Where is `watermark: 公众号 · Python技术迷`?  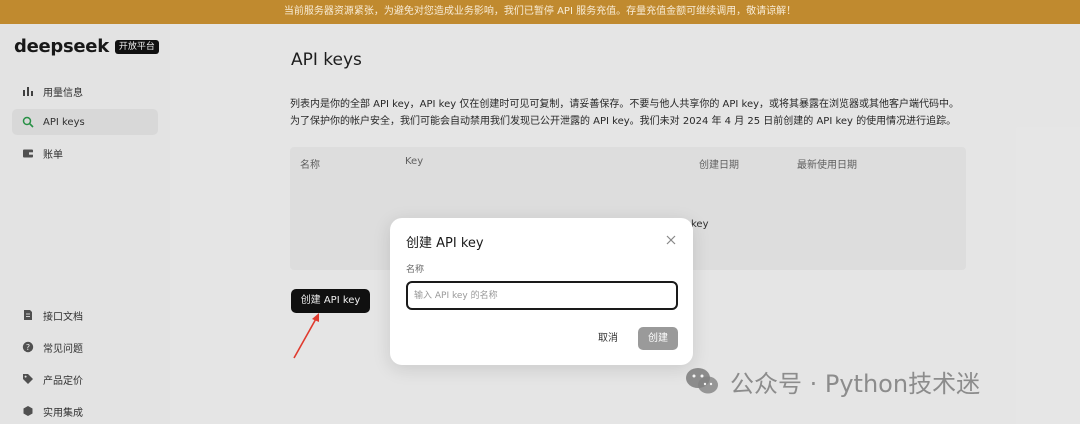 watermark: 公众号 · Python技术迷 is located at coordinates (832, 381).